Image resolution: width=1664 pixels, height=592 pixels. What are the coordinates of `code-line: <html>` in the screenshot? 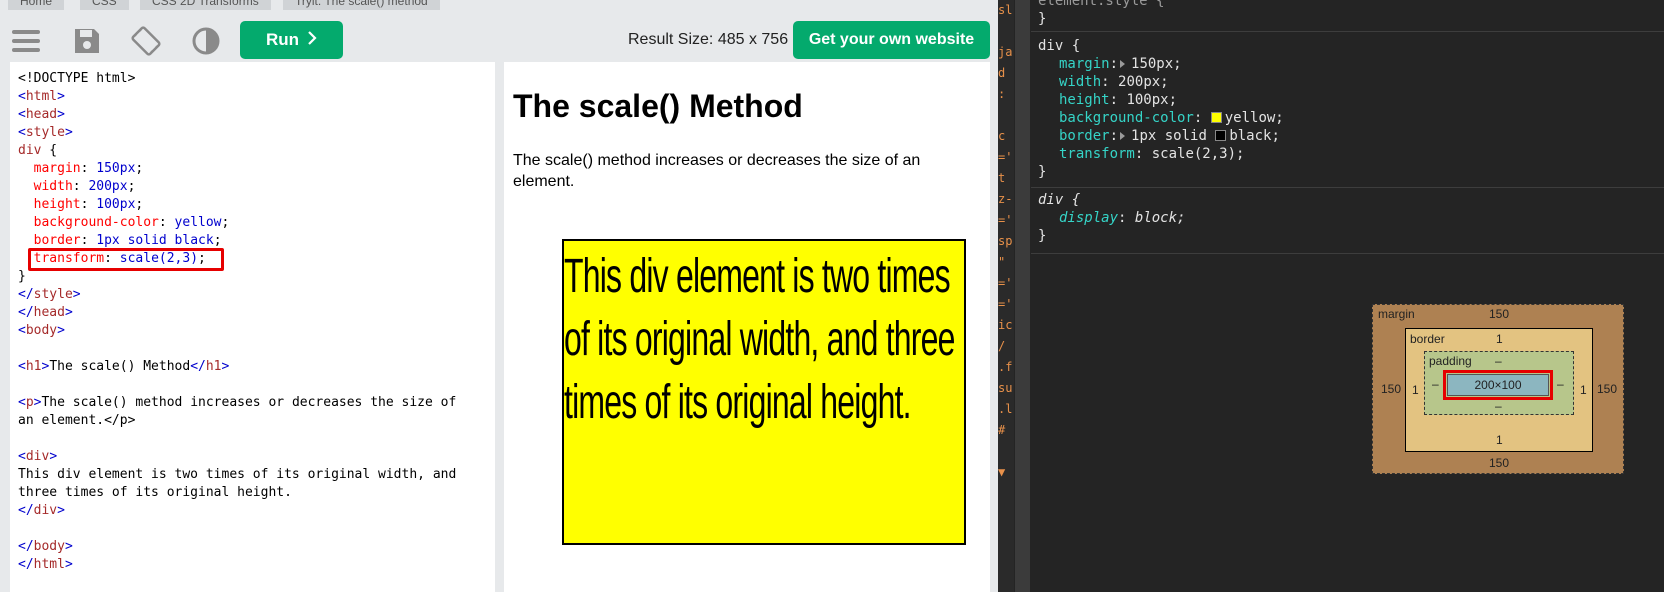 It's located at (237, 97).